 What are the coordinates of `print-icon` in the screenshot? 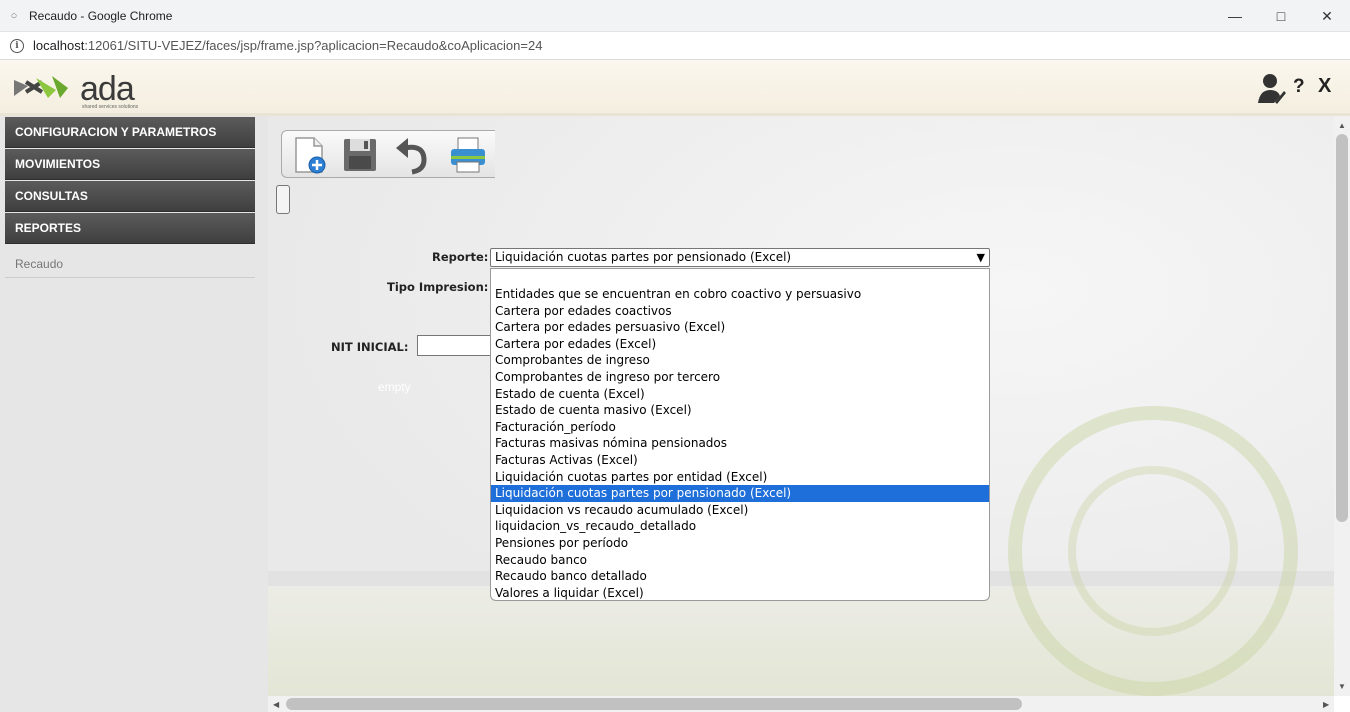 It's located at (468, 155).